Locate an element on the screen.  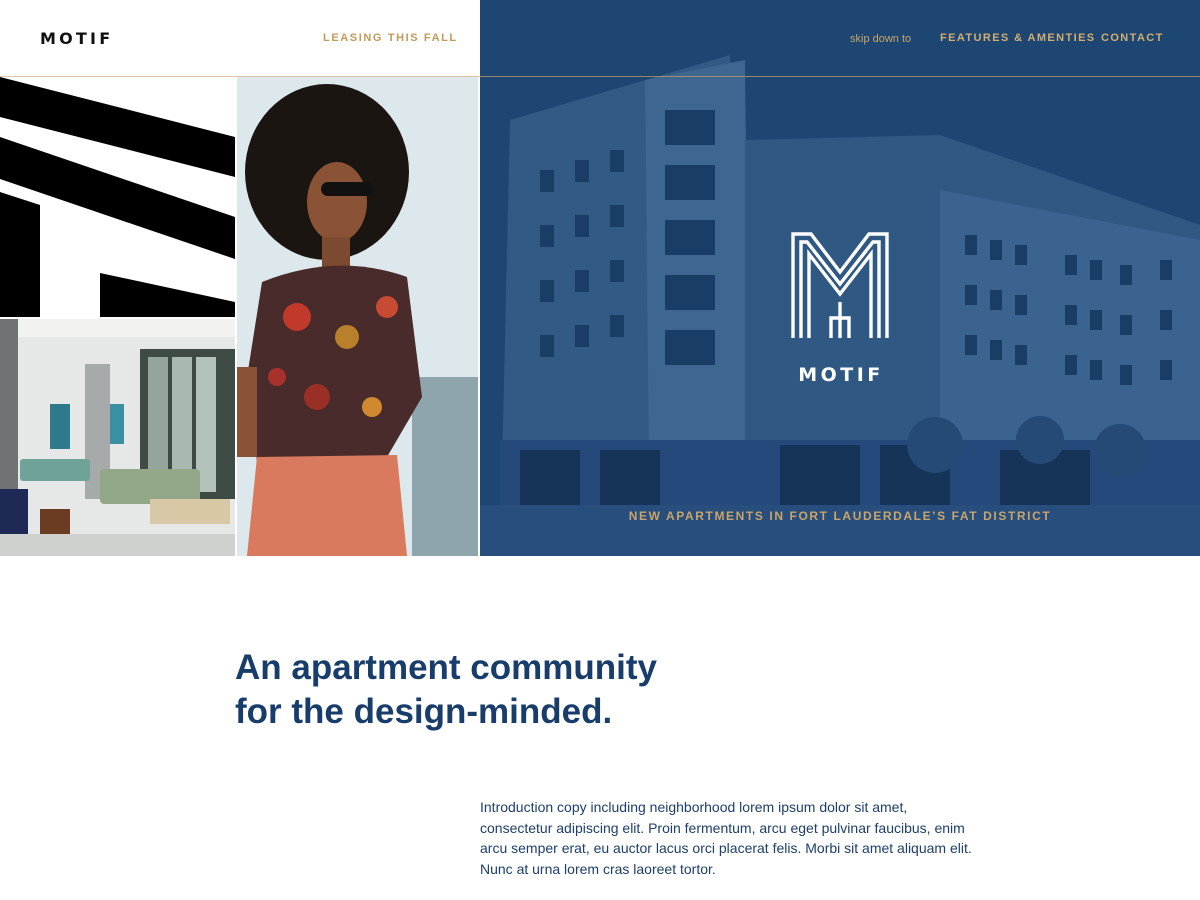
model-portrait-photo is located at coordinates (357, 316).